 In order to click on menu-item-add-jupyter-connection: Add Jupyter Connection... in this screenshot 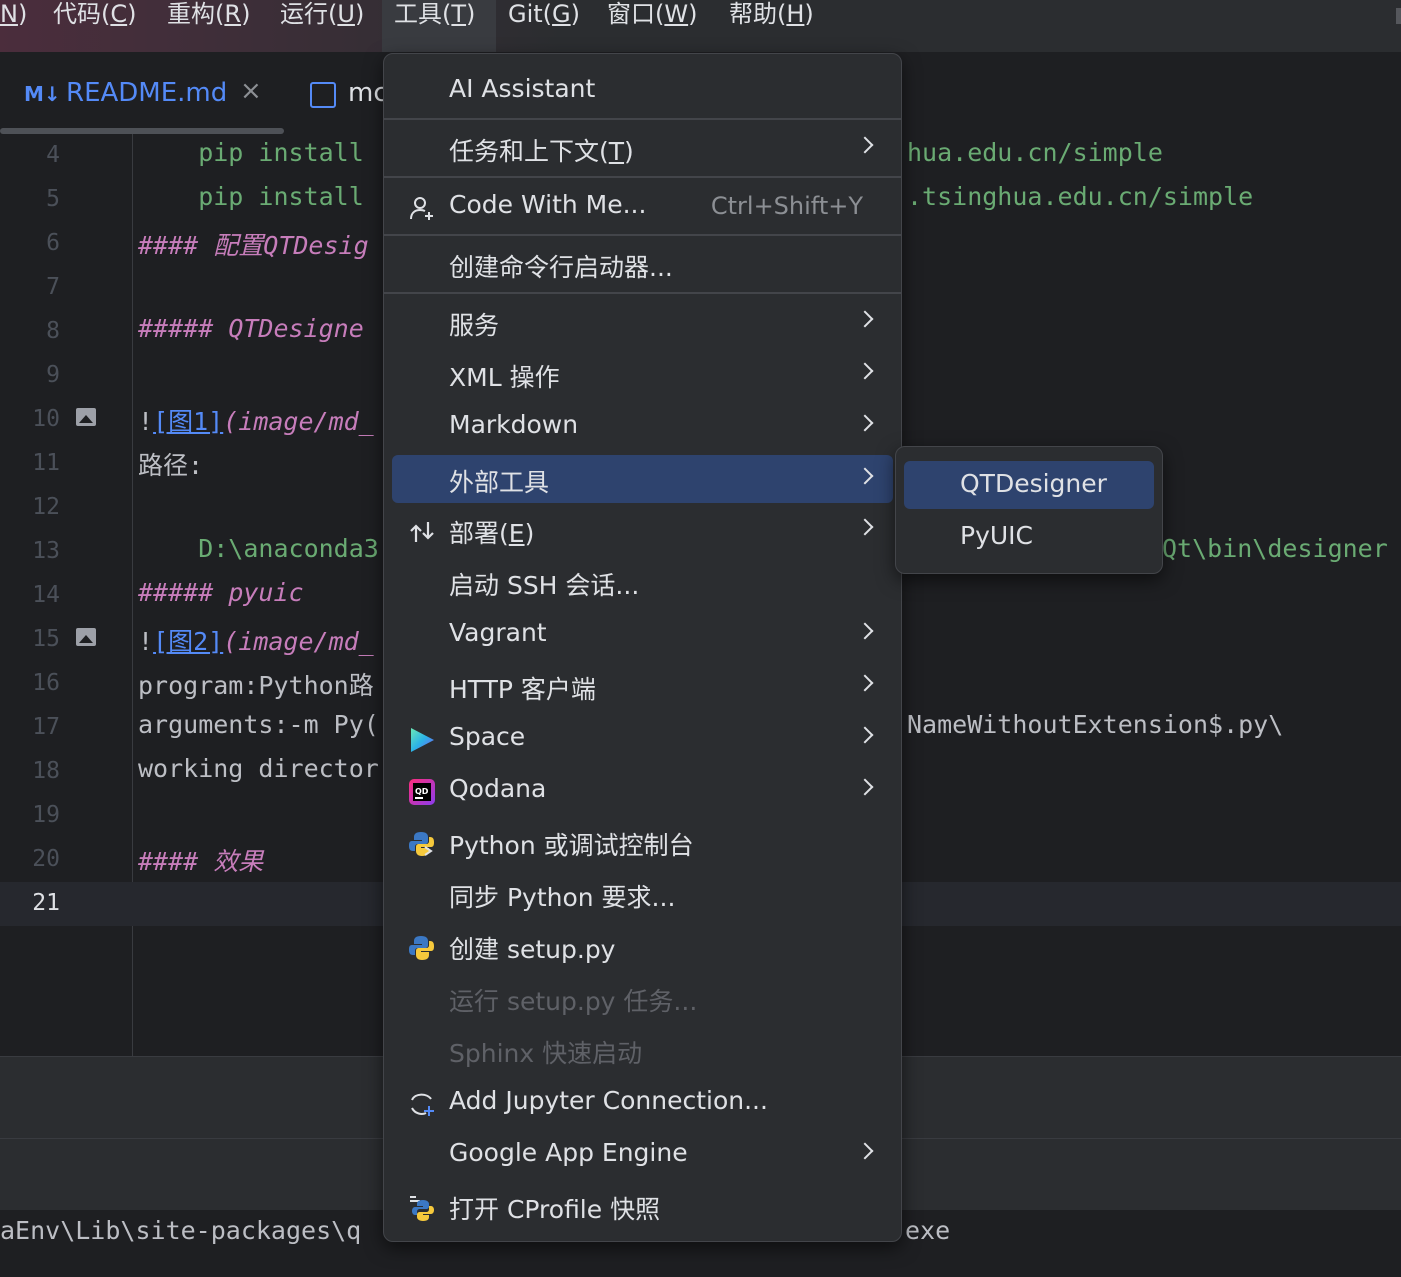, I will do `click(642, 1104)`.